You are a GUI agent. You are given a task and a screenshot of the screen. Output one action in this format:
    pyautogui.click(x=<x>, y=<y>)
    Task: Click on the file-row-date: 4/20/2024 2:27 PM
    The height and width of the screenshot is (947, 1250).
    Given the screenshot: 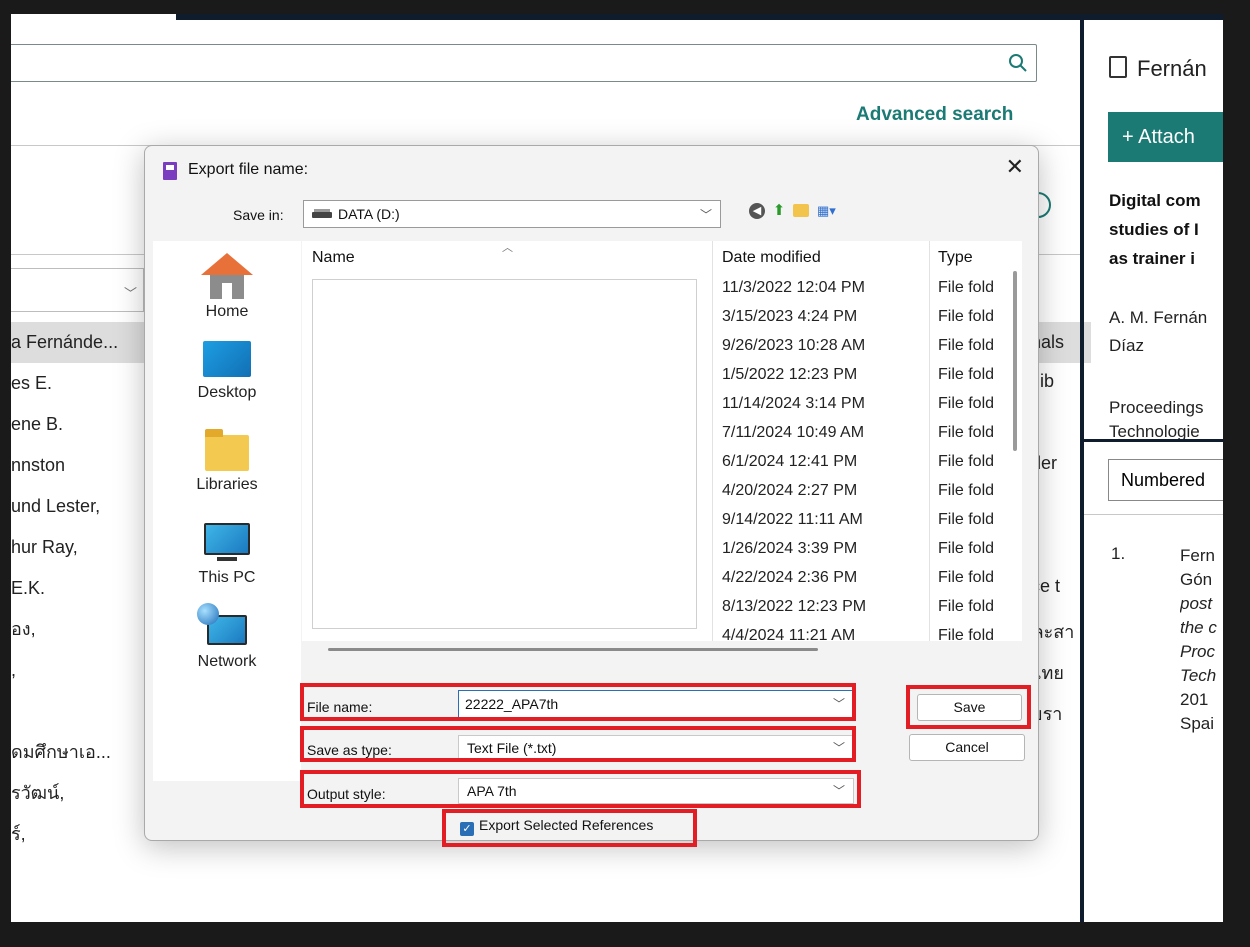 What is the action you would take?
    pyautogui.click(x=789, y=491)
    